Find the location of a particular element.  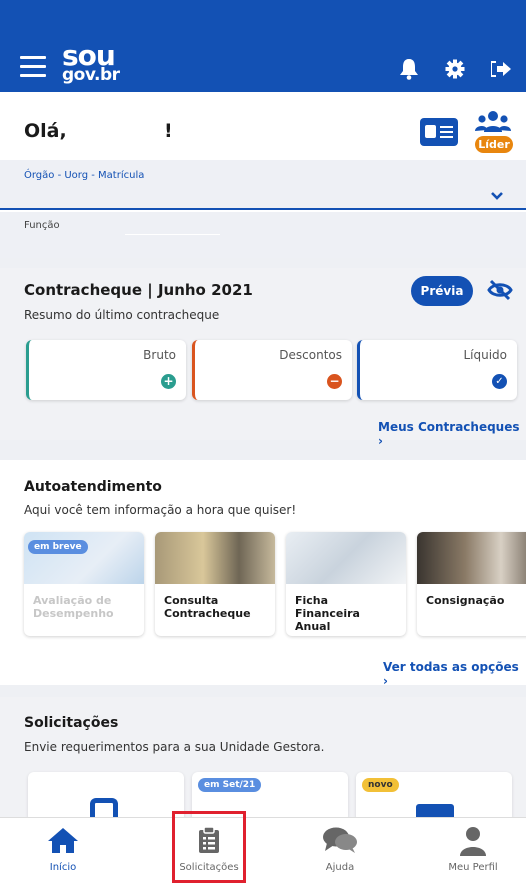

nav-profile-label: Meu Perfil is located at coordinates (473, 867).